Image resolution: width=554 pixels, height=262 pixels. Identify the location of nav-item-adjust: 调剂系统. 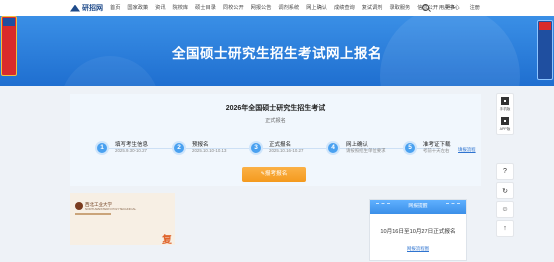
(288, 7).